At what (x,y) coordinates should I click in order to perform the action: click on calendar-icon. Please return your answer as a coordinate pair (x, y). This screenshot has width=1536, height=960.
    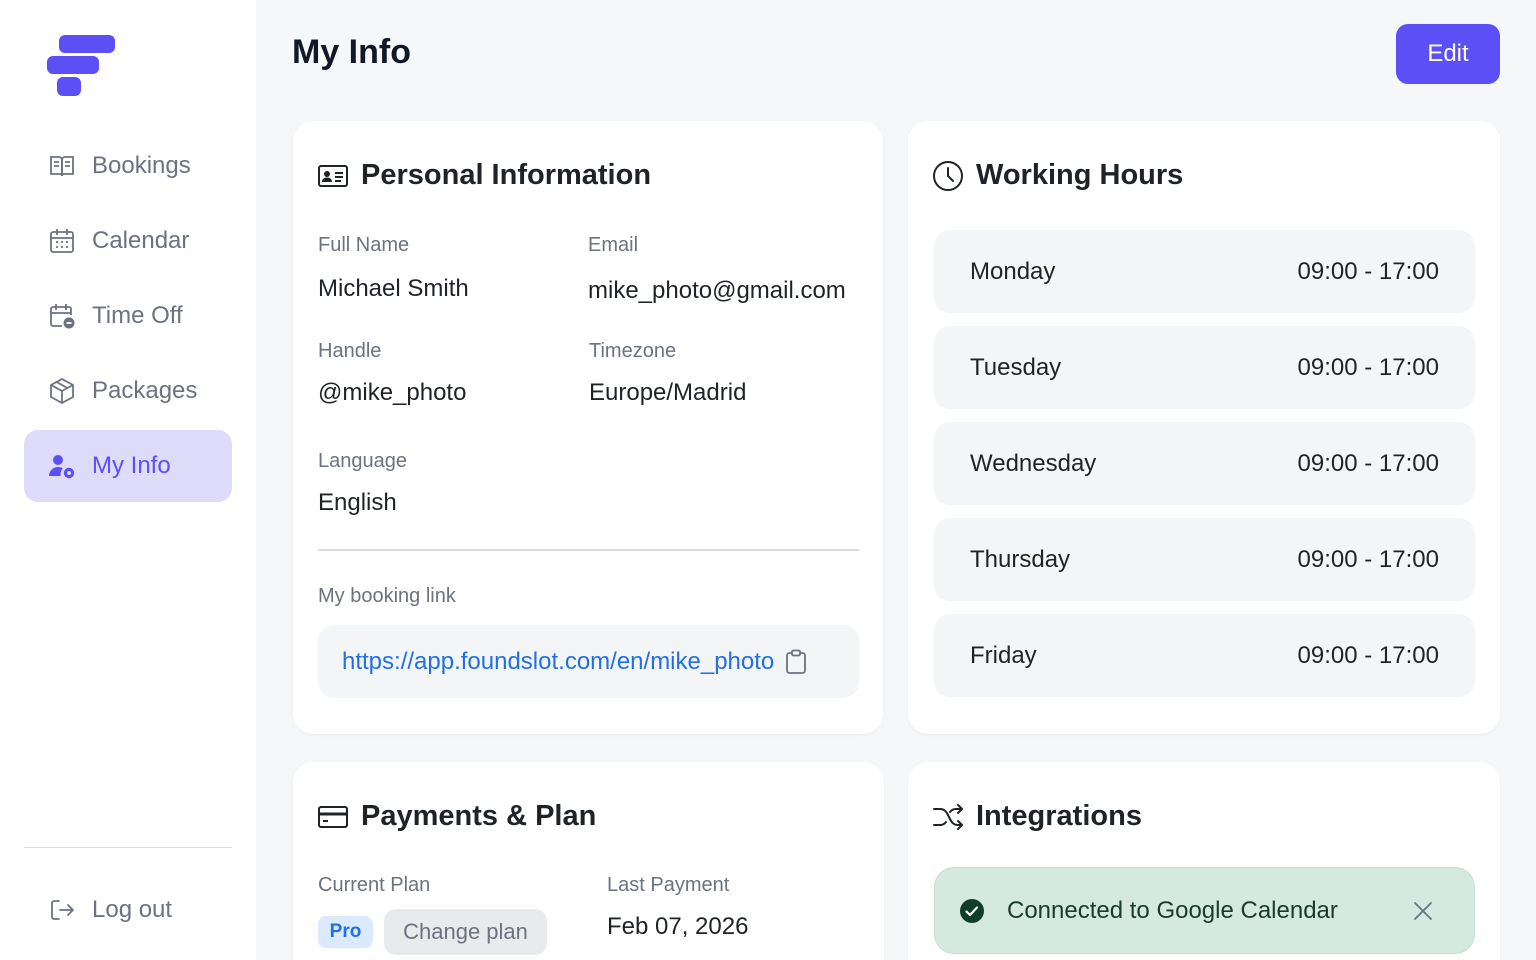
    Looking at the image, I should click on (62, 241).